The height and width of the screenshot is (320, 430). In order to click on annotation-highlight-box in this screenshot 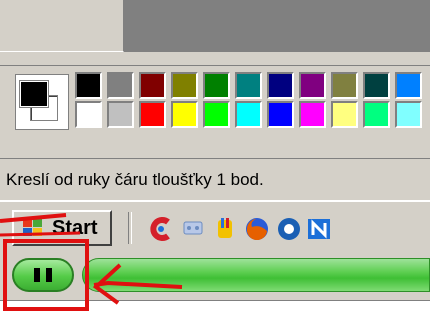, I will do `click(46, 275)`.